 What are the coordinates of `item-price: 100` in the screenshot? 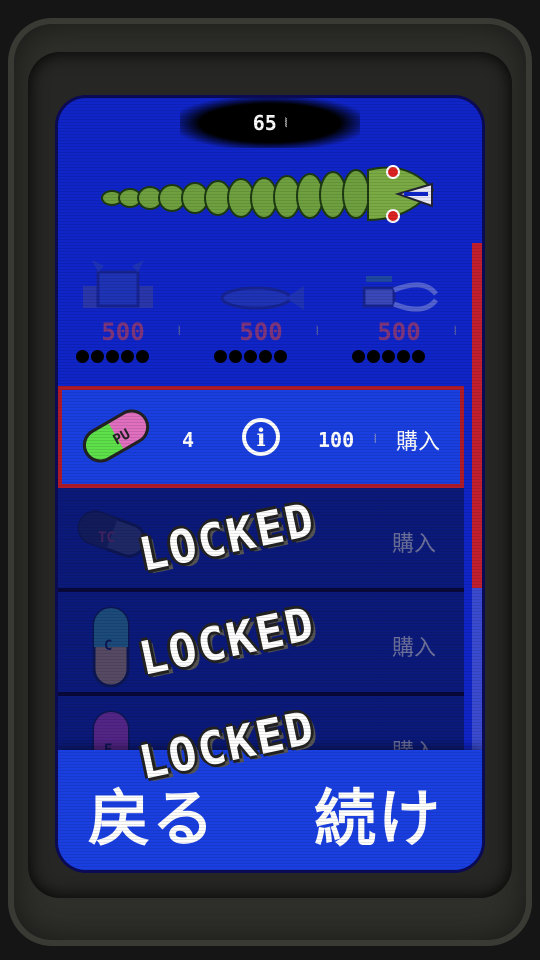 It's located at (336, 440).